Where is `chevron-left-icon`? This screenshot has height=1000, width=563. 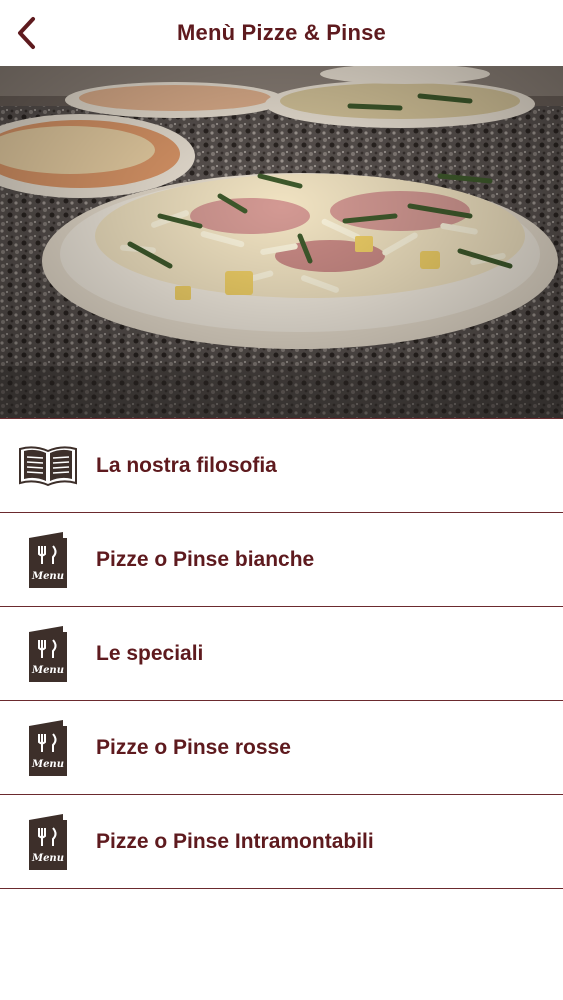
chevron-left-icon is located at coordinates (26, 33).